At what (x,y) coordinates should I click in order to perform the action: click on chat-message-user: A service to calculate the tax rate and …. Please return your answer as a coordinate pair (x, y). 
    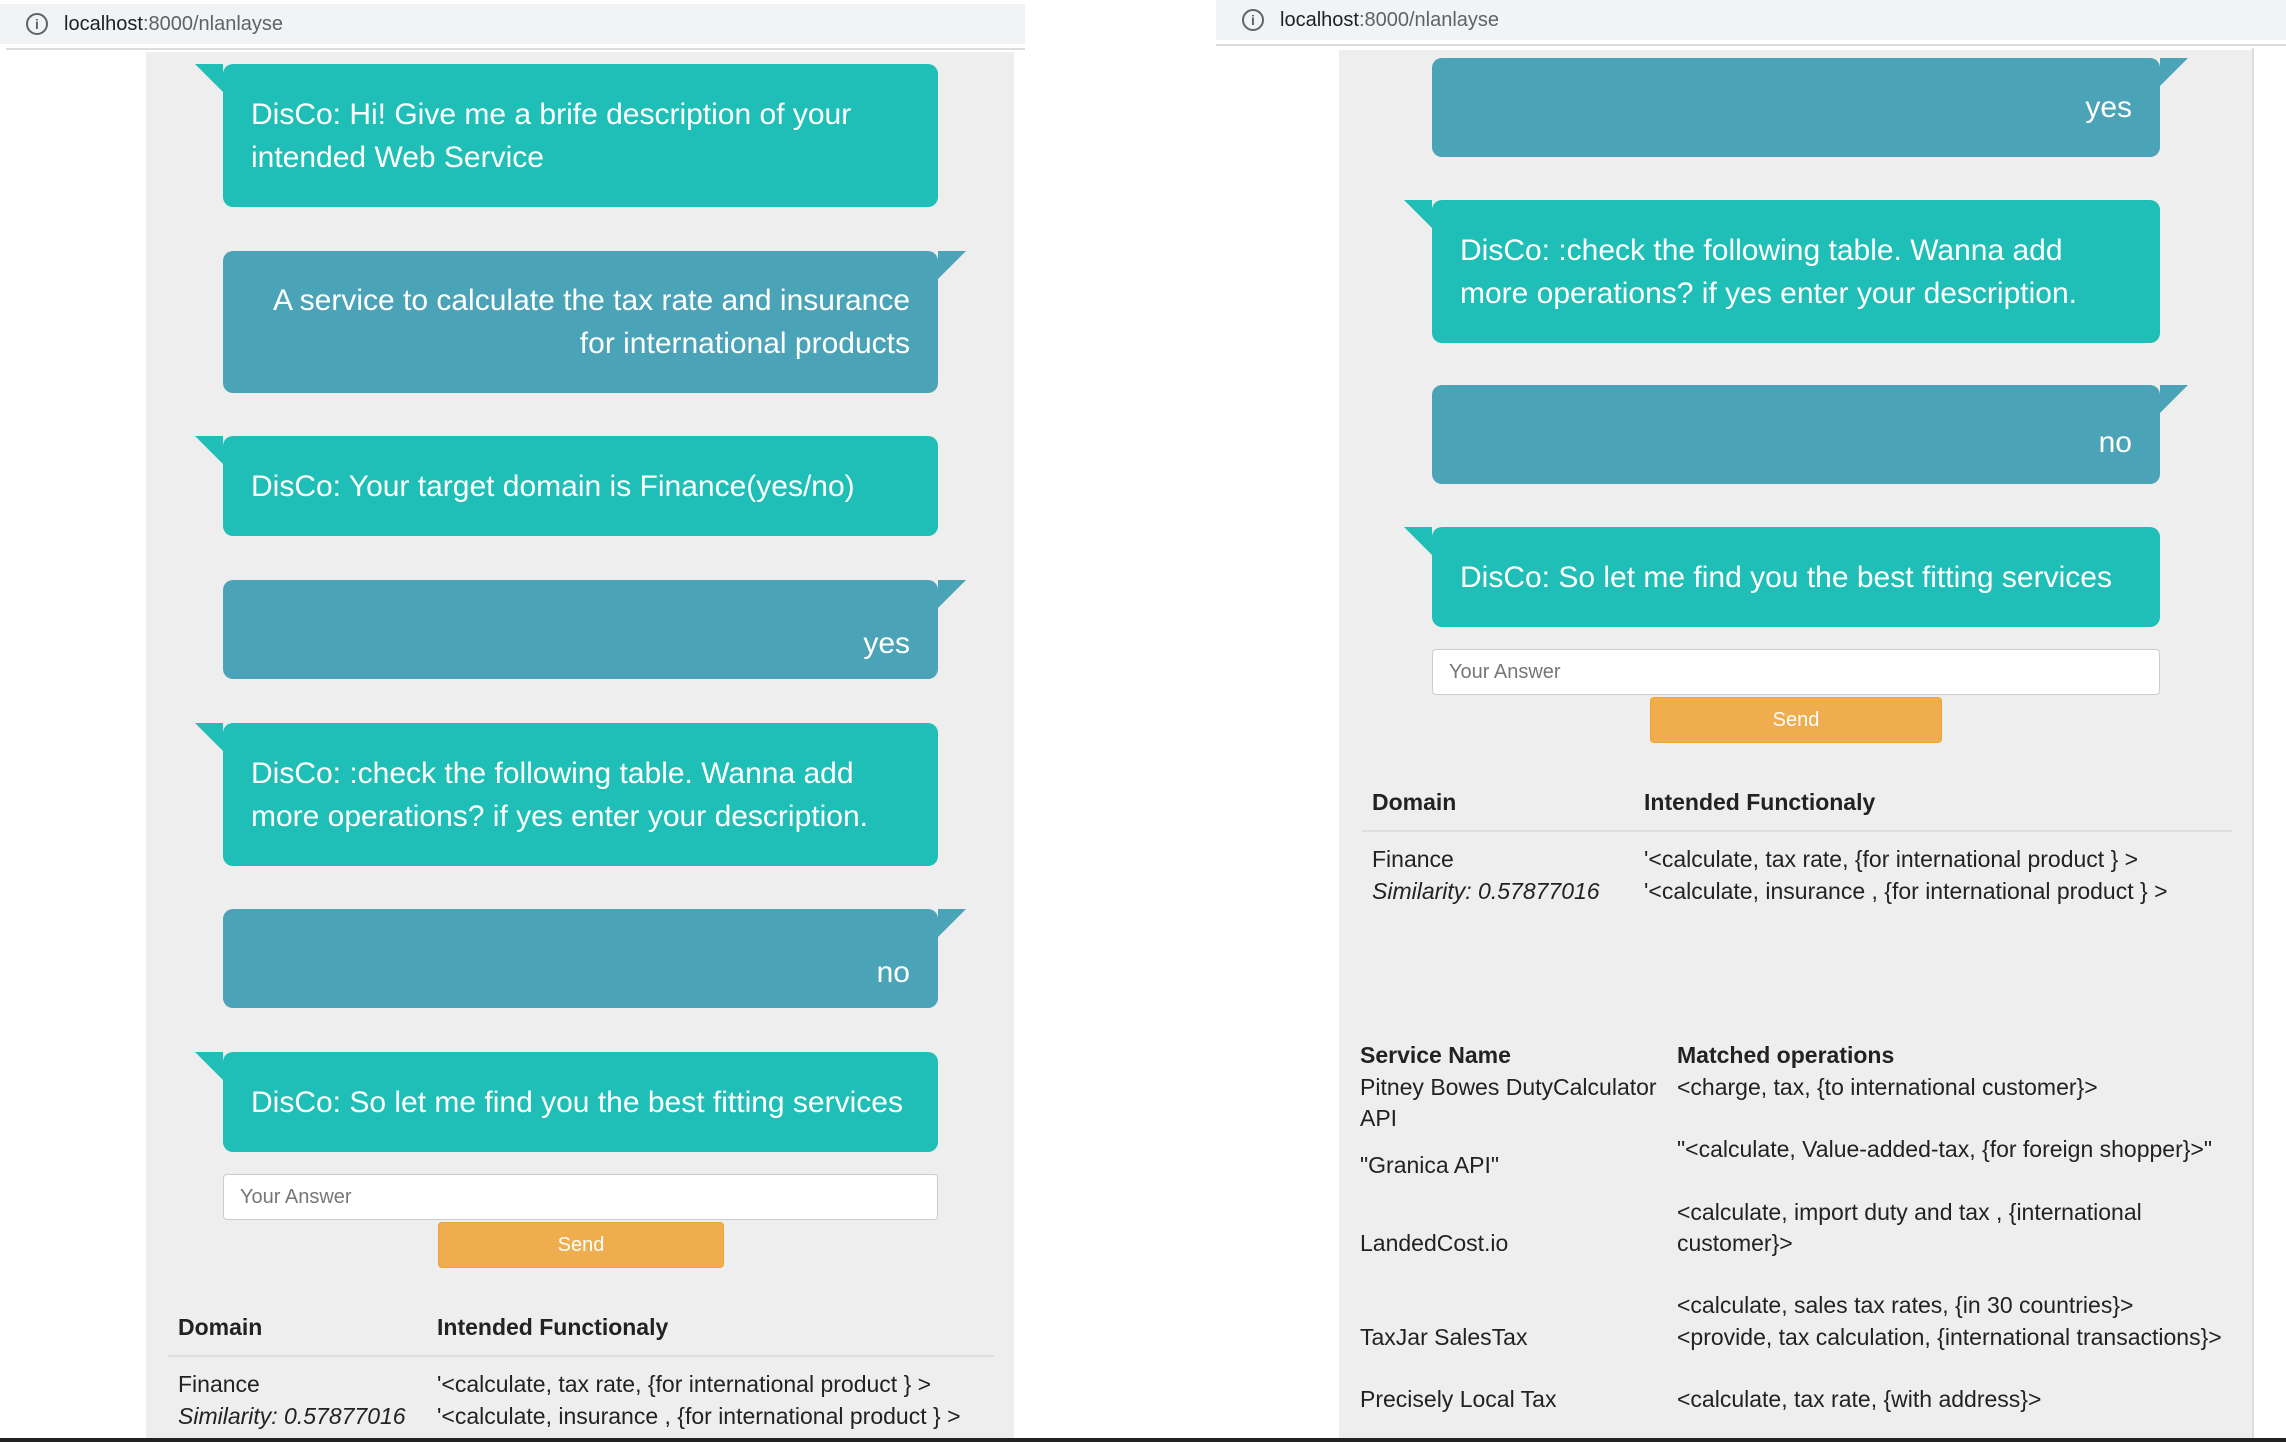
    Looking at the image, I should click on (594, 322).